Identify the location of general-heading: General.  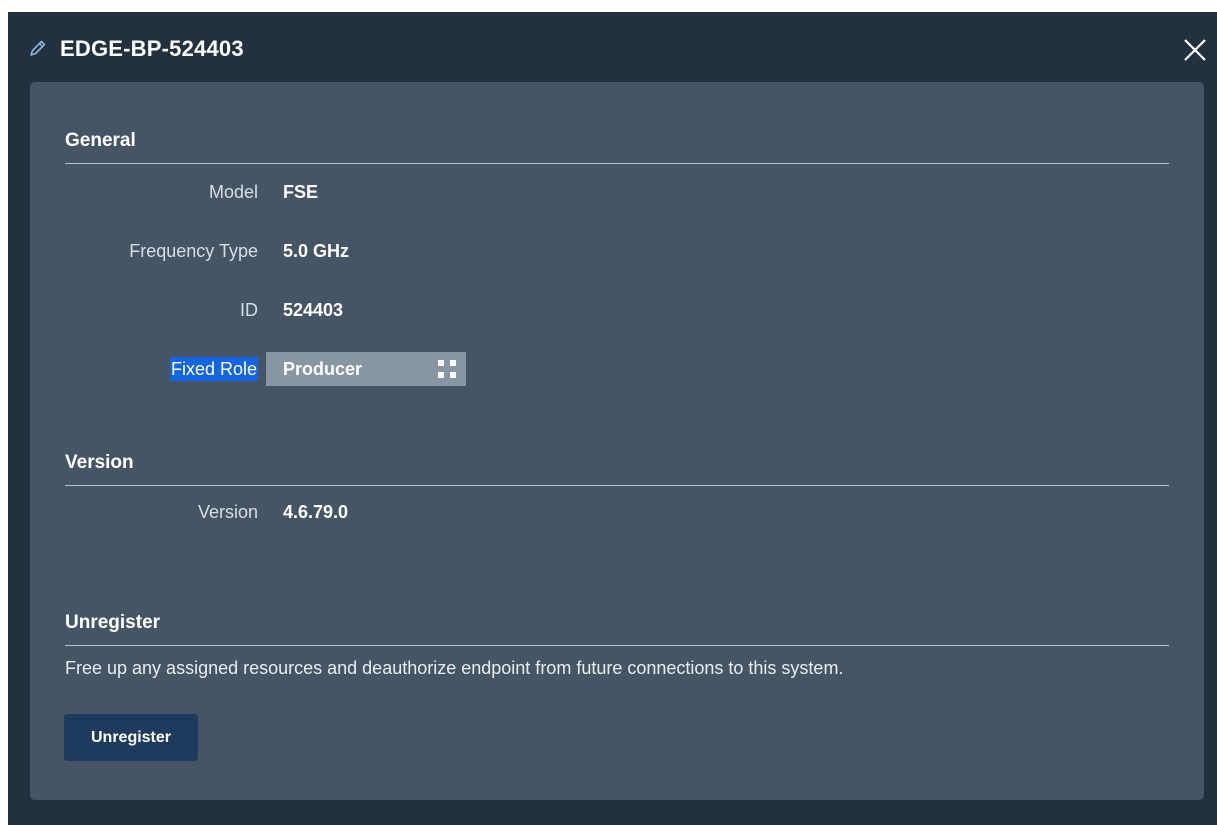
(100, 140).